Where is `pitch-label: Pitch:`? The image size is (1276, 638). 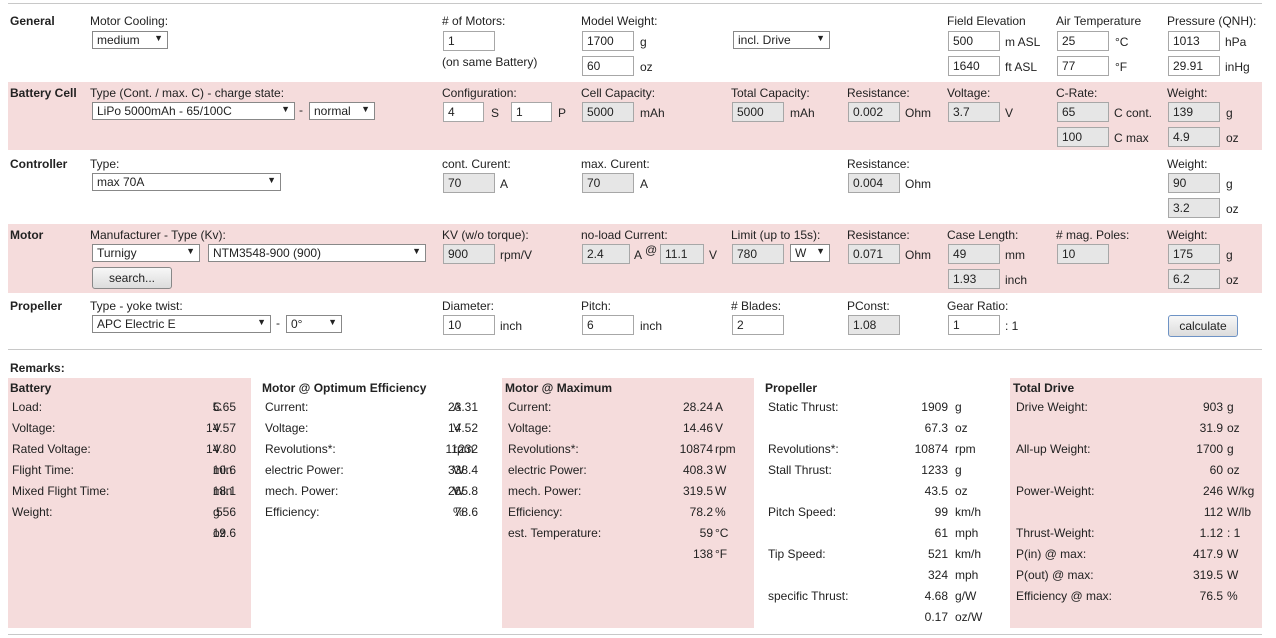 pitch-label: Pitch: is located at coordinates (596, 306).